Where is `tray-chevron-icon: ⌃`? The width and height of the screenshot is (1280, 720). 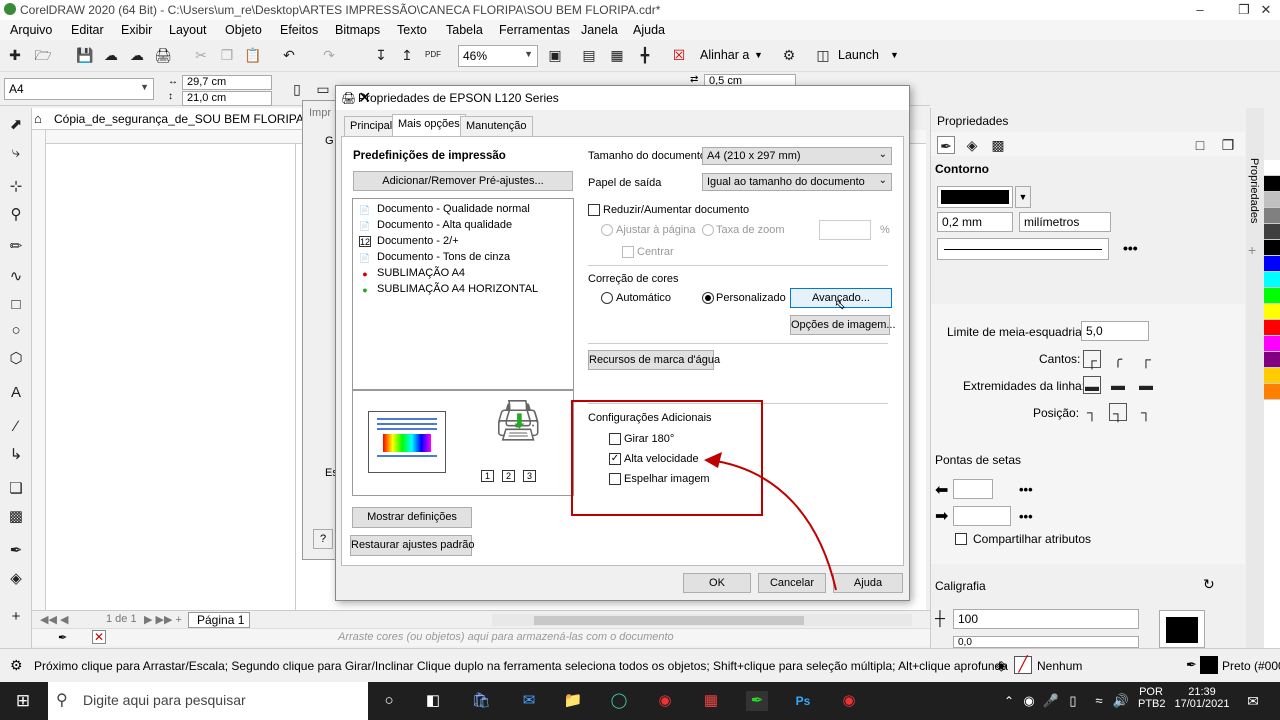 tray-chevron-icon: ⌃ is located at coordinates (1009, 701).